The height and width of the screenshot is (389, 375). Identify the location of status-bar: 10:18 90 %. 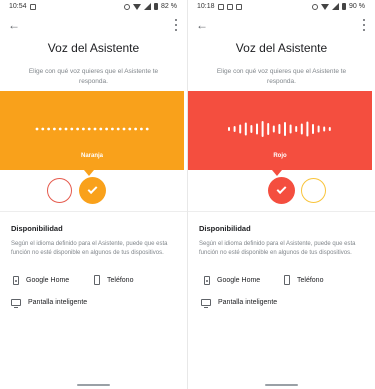
(281, 7).